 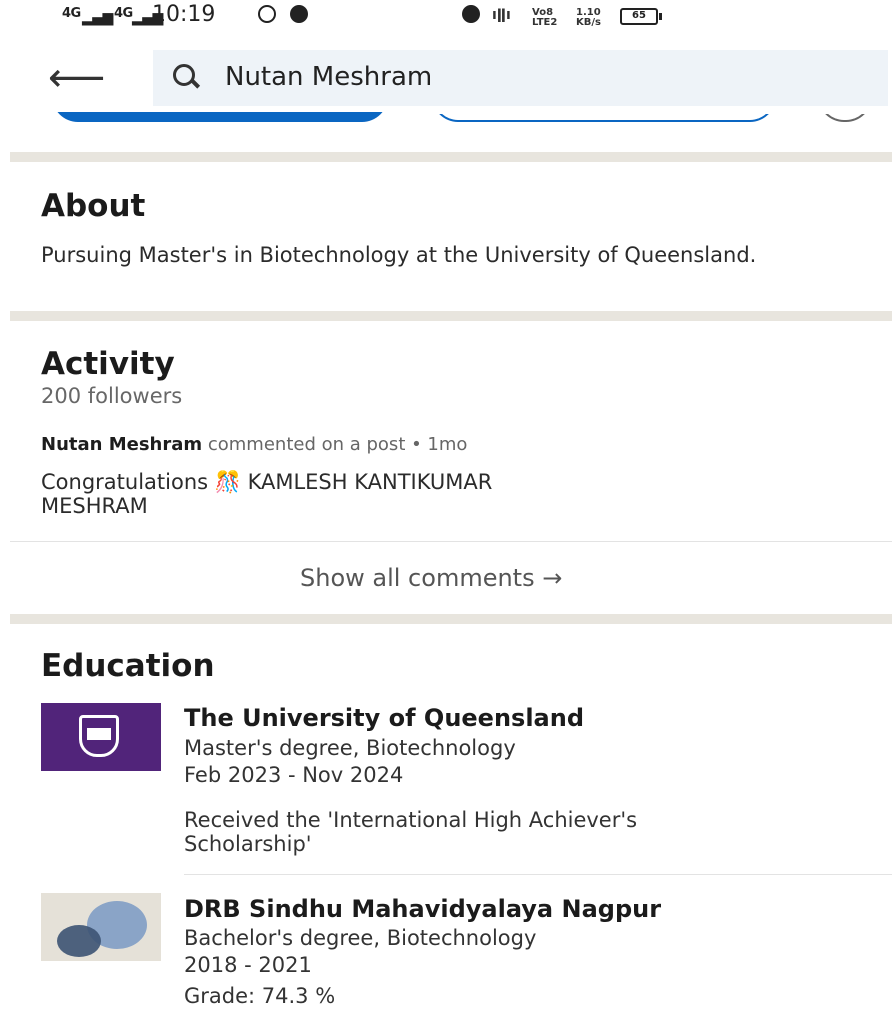 What do you see at coordinates (248, 965) in the screenshot?
I see `education-dates-2: 2018 - 2021` at bounding box center [248, 965].